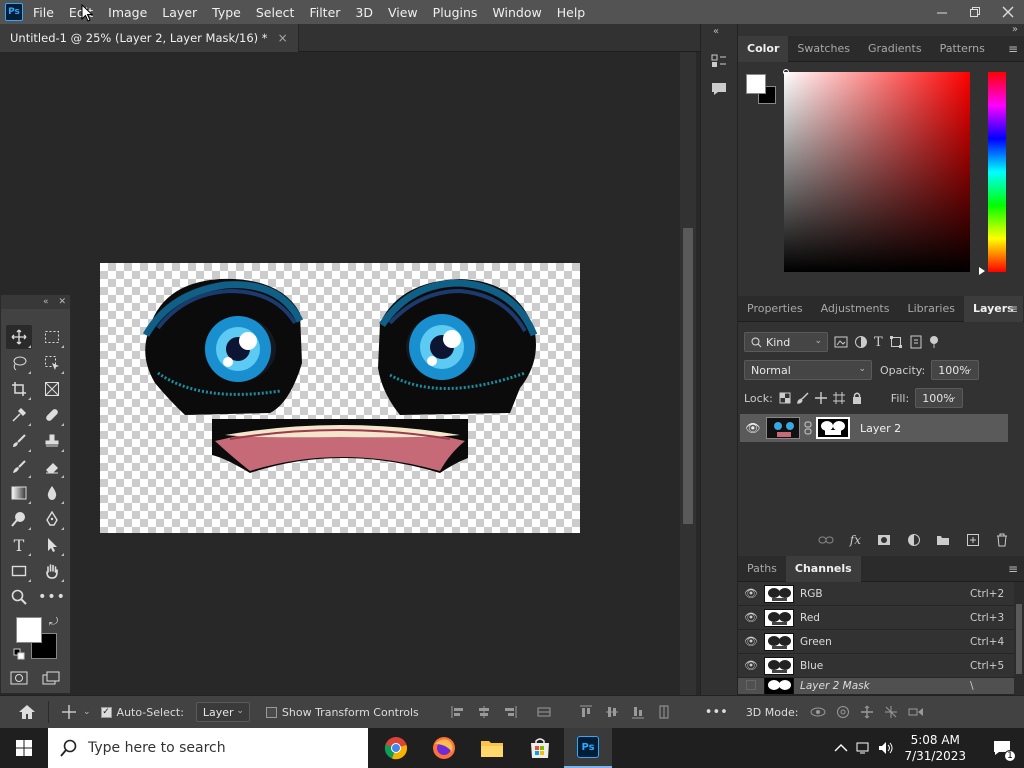 The height and width of the screenshot is (768, 1024). What do you see at coordinates (886, 748) in the screenshot?
I see `volume-icon` at bounding box center [886, 748].